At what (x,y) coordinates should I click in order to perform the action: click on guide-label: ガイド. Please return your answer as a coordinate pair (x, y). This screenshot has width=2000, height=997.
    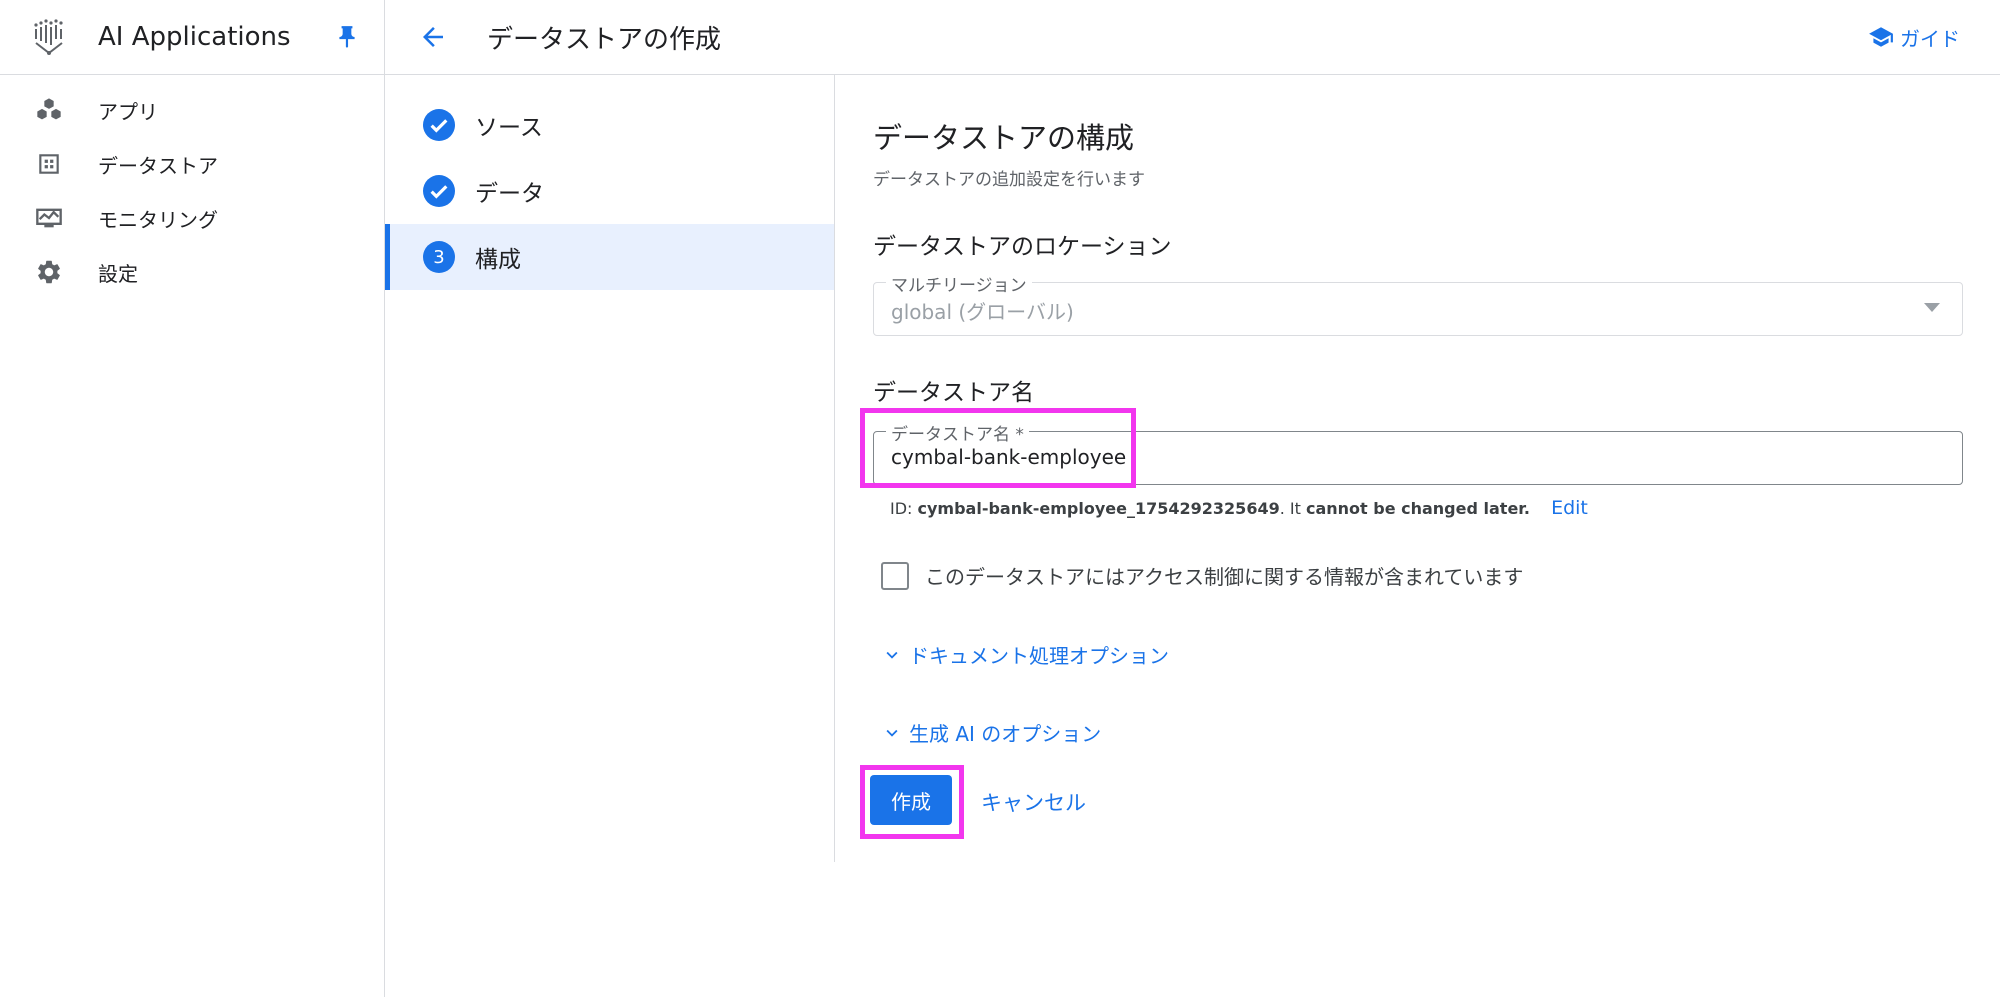
    Looking at the image, I should click on (1930, 38).